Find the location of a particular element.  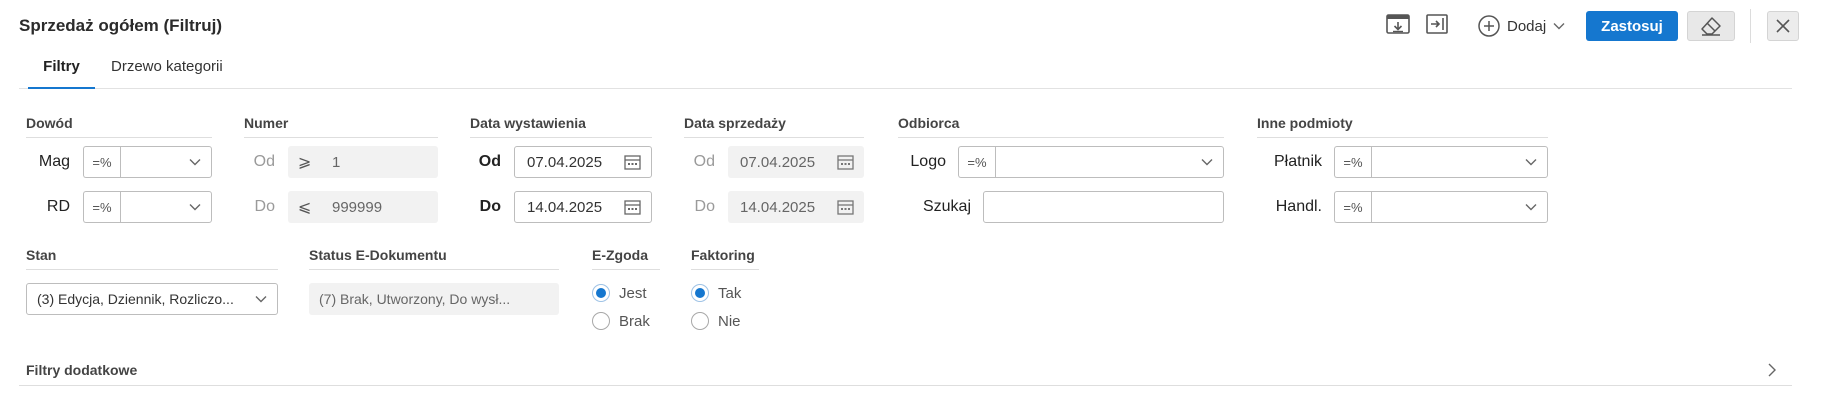

data-wyst-od-label: Od is located at coordinates (489, 161).